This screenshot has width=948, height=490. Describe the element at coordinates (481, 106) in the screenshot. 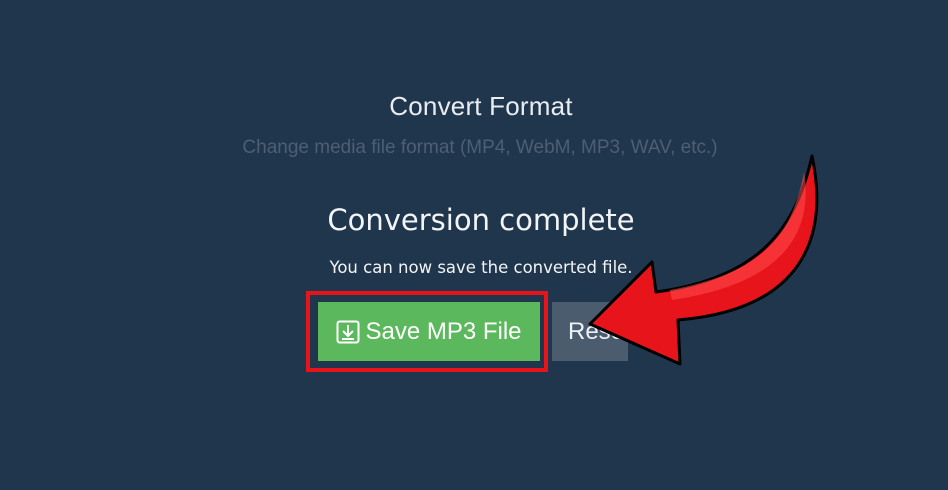

I see `page-title: Convert Format` at that location.